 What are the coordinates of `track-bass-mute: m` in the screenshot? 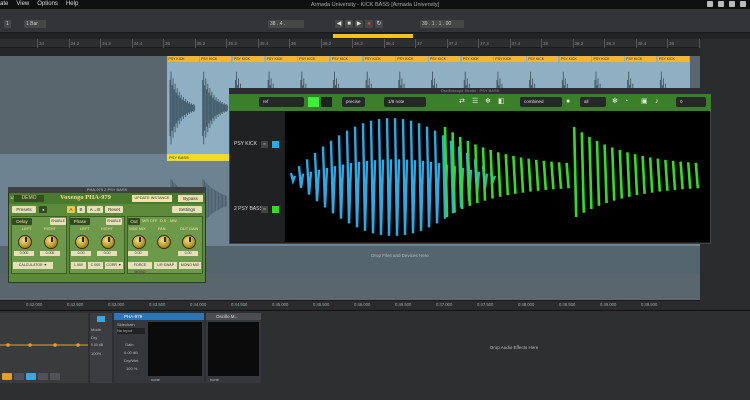 It's located at (264, 209).